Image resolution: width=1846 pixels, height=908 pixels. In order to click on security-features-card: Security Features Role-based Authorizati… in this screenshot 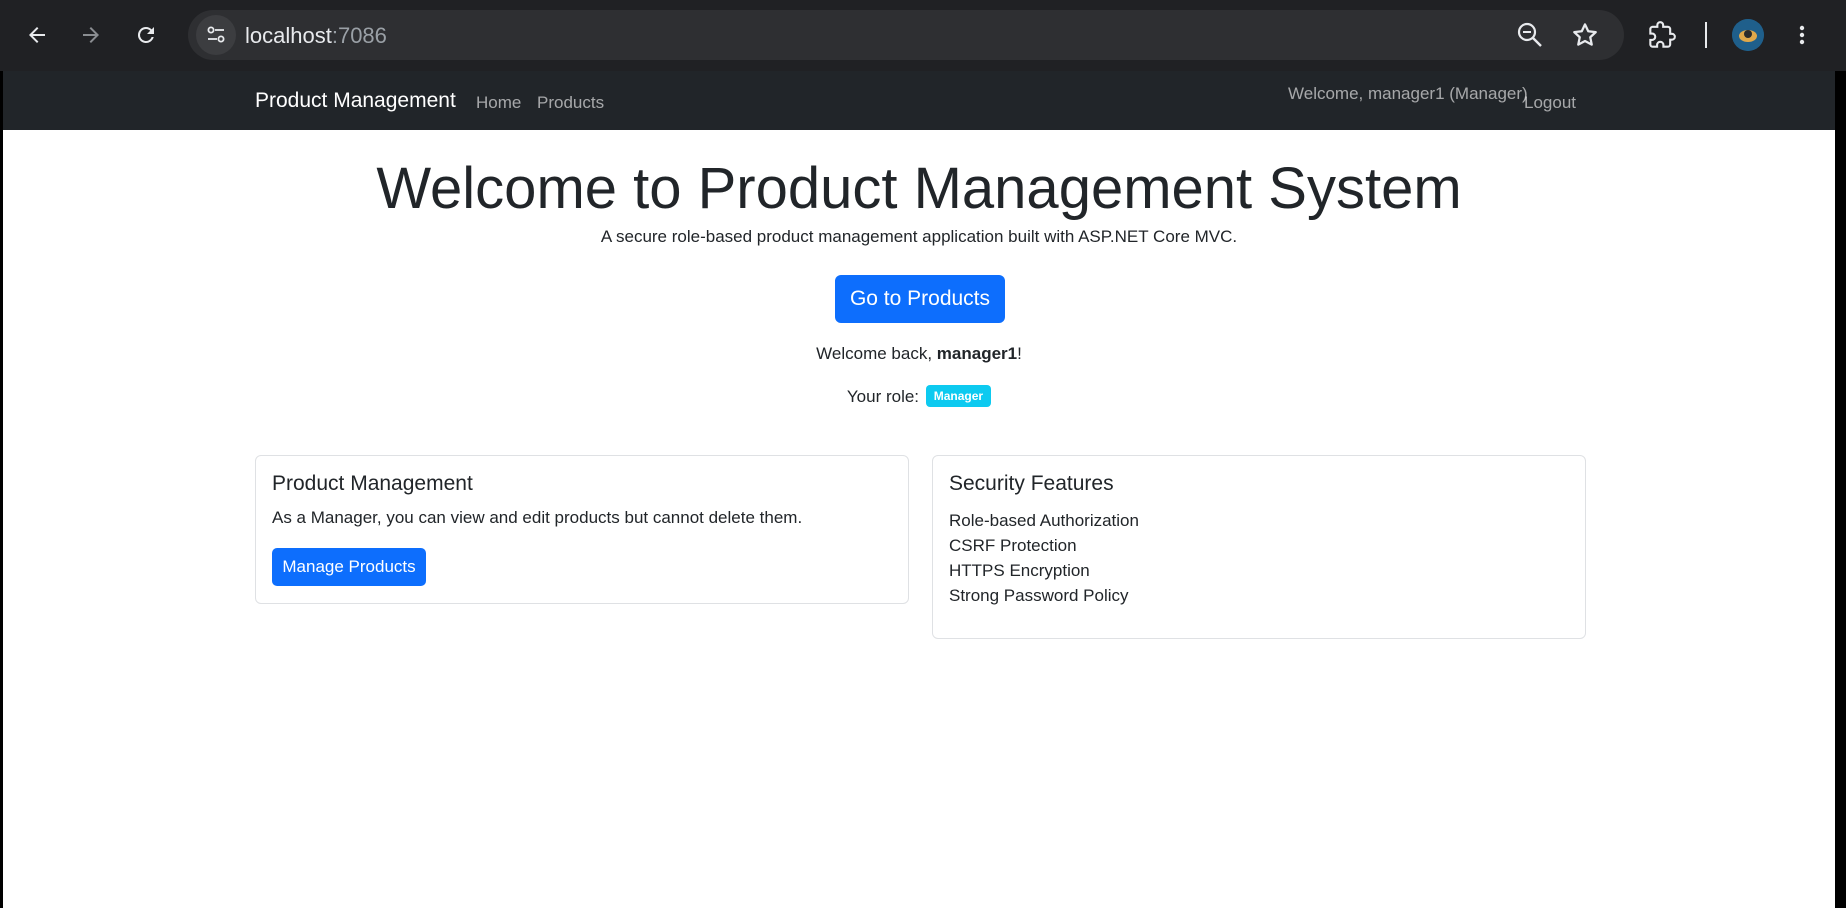, I will do `click(1259, 547)`.